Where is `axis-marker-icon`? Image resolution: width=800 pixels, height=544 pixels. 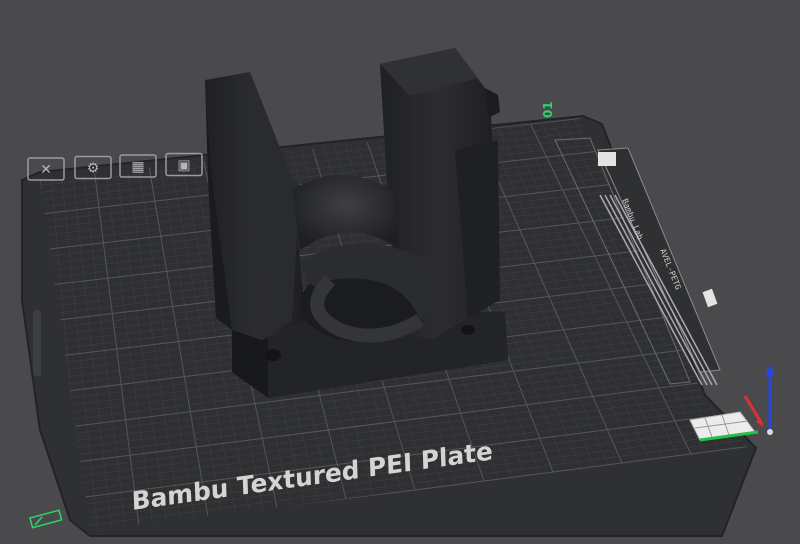 axis-marker-icon is located at coordinates (46, 519).